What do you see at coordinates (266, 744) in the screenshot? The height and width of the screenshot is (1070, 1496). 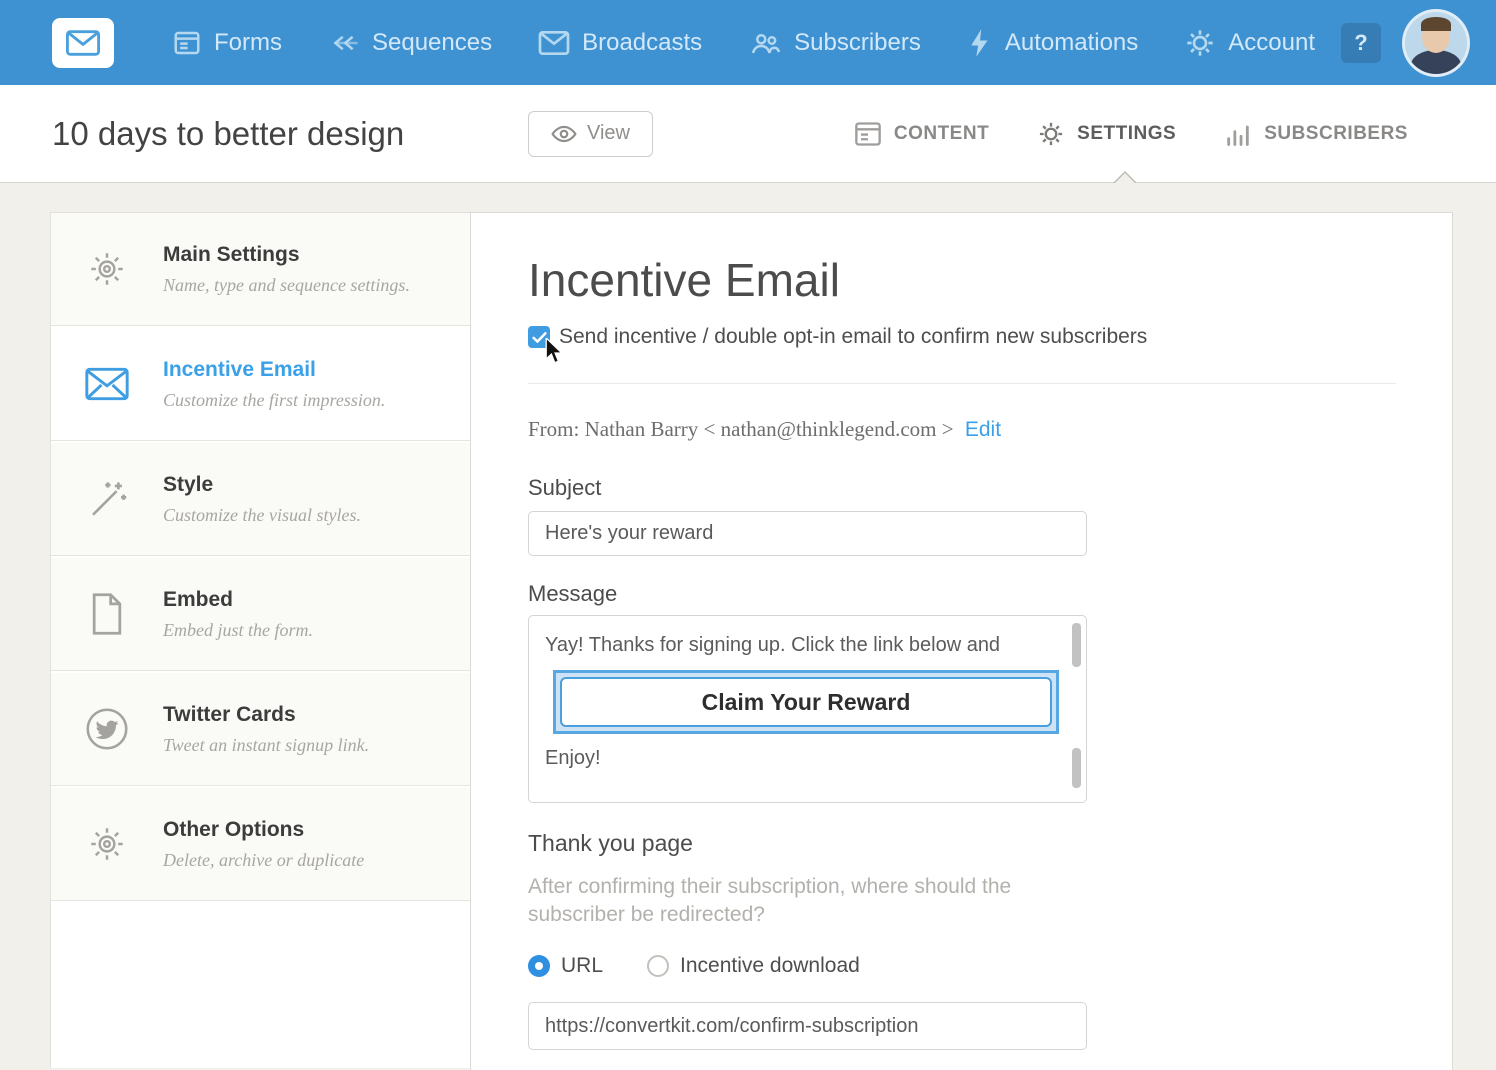 I see `sidebar-item-desc: Tweet an instant signup link.` at bounding box center [266, 744].